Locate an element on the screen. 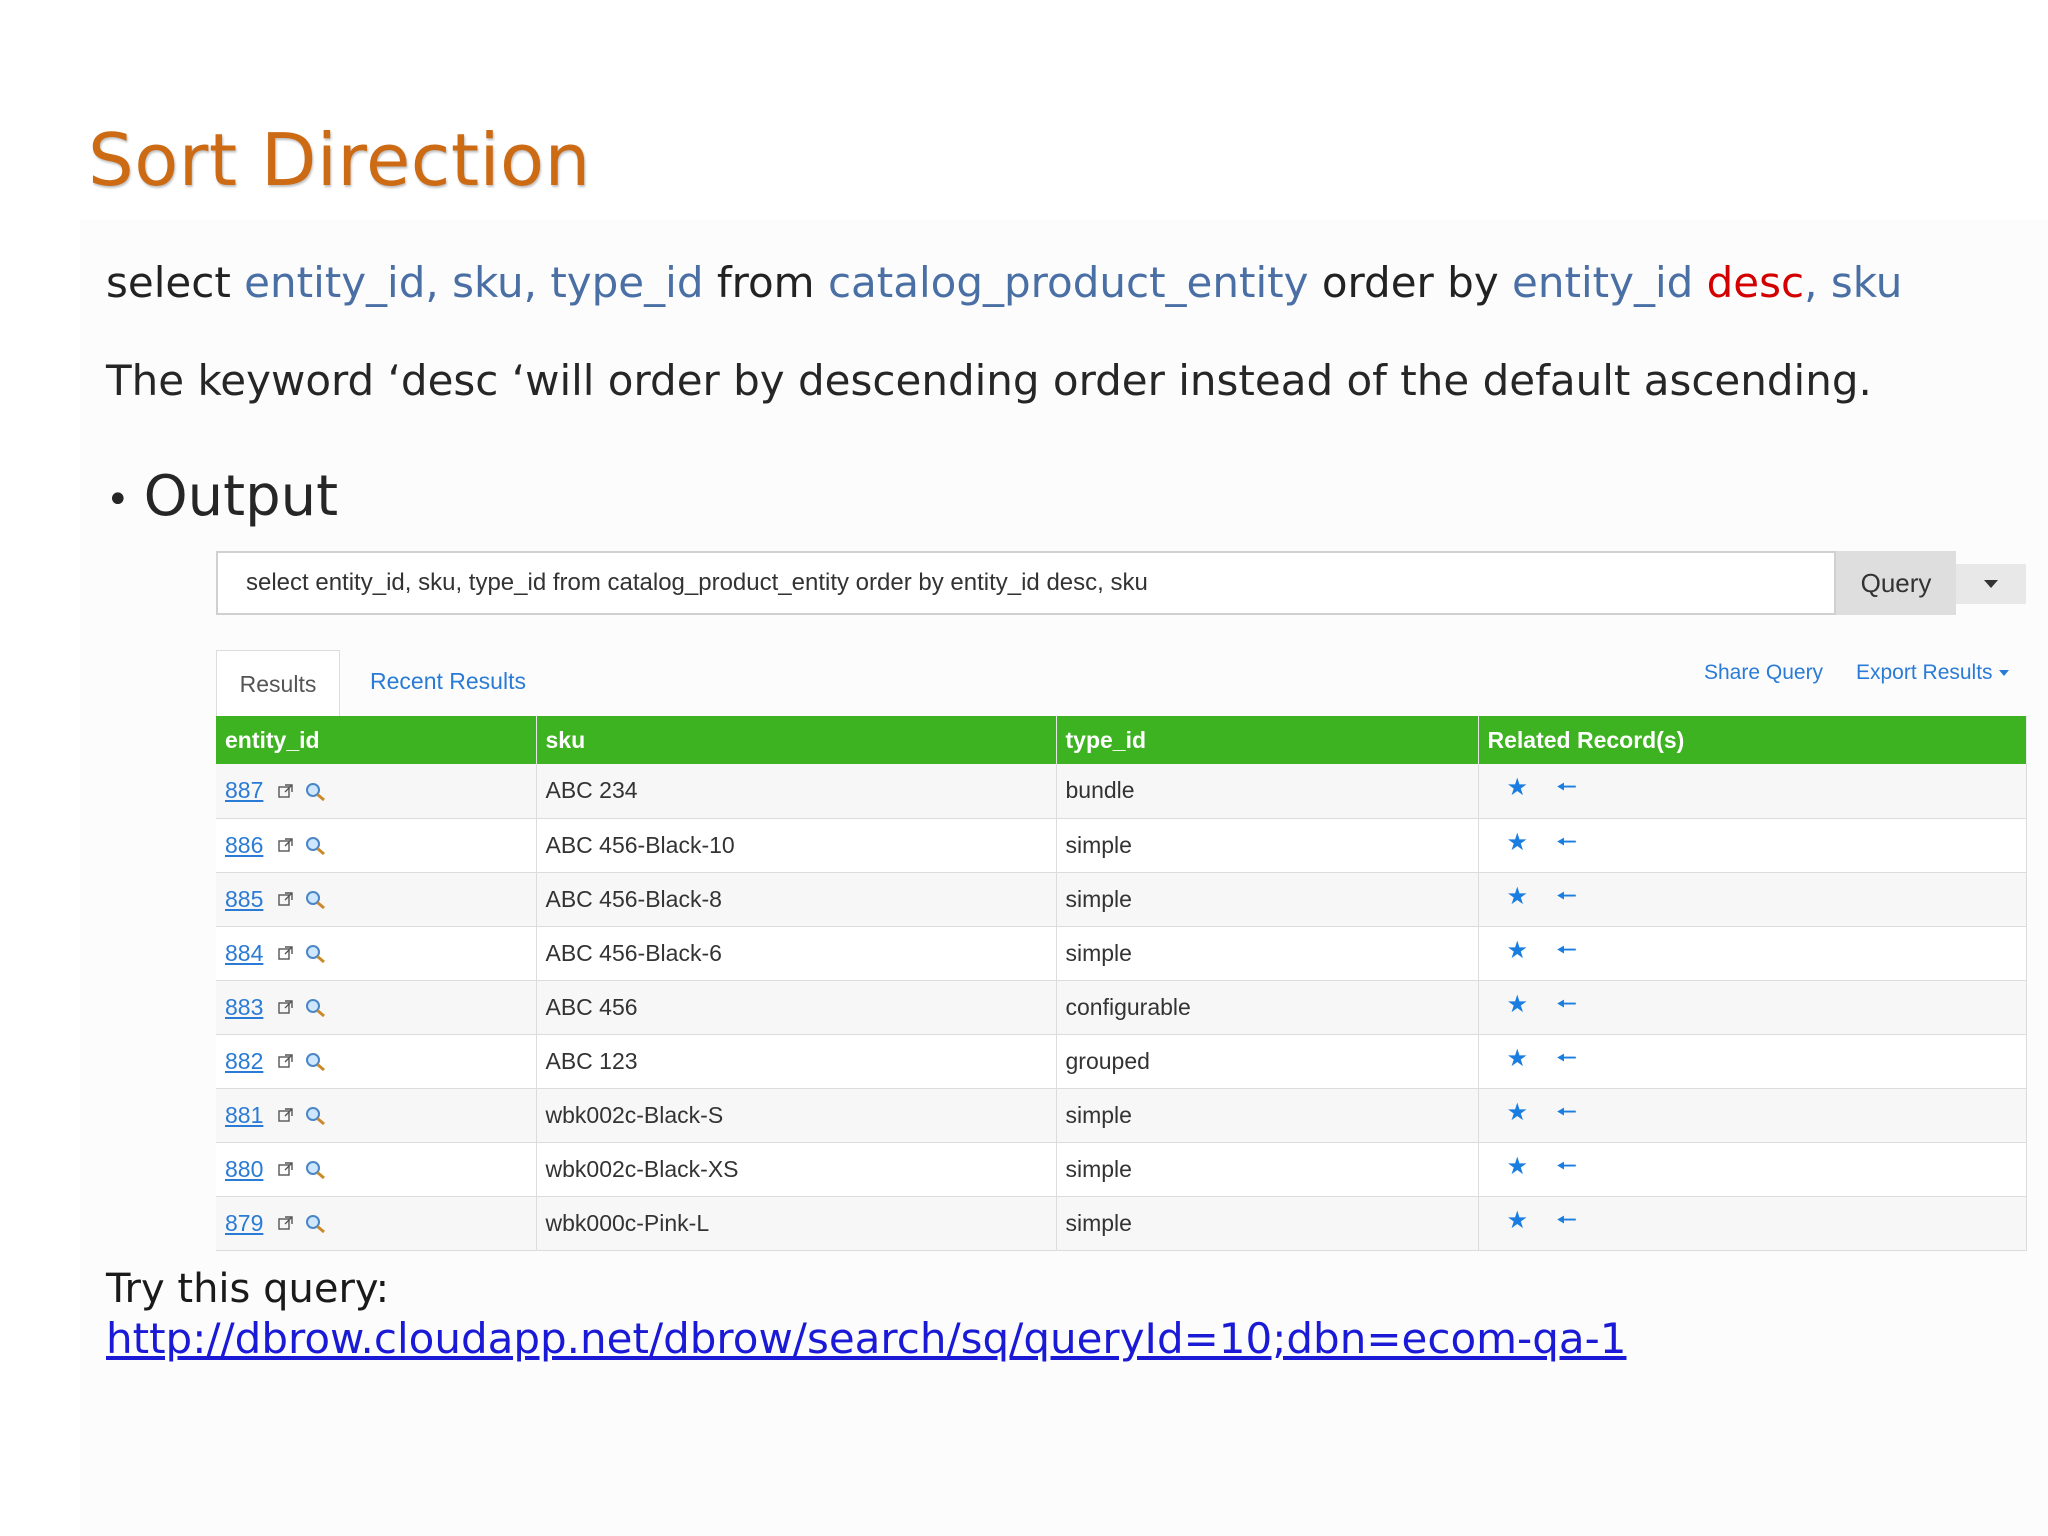  tab-recent-results: Recent Results is located at coordinates (448, 681).